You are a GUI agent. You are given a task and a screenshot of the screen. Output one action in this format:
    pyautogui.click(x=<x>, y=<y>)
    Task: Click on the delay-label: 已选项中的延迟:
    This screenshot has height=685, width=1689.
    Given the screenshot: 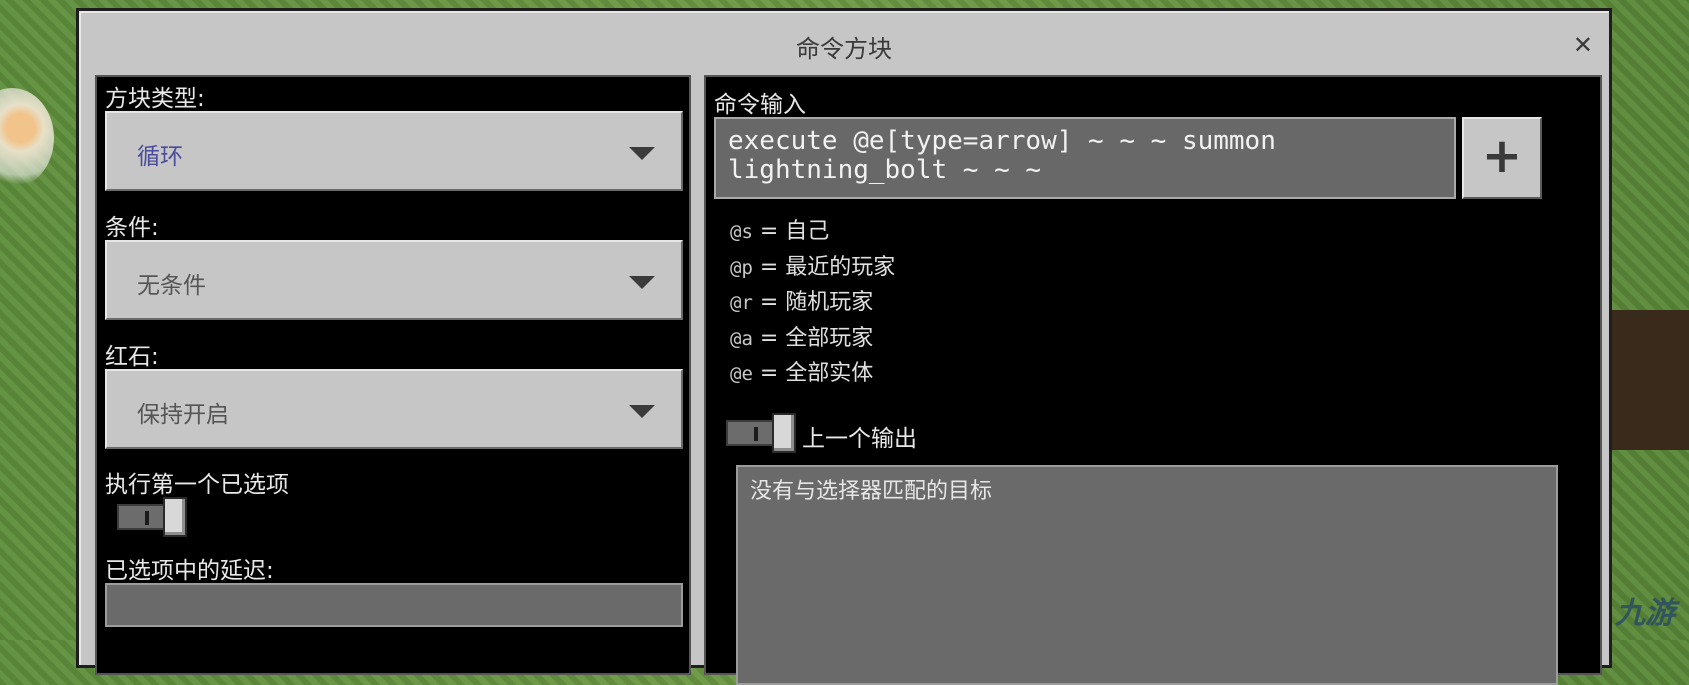 What is the action you would take?
    pyautogui.click(x=189, y=571)
    